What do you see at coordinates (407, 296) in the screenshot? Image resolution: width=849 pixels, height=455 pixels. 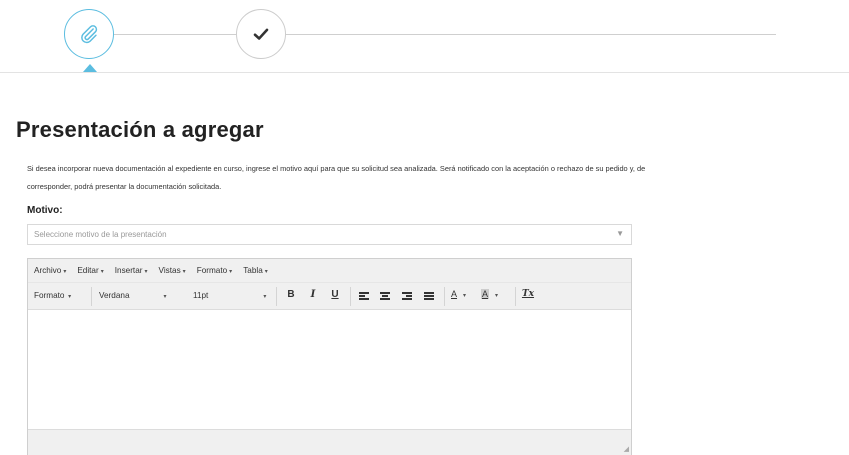 I see `align-right-icon` at bounding box center [407, 296].